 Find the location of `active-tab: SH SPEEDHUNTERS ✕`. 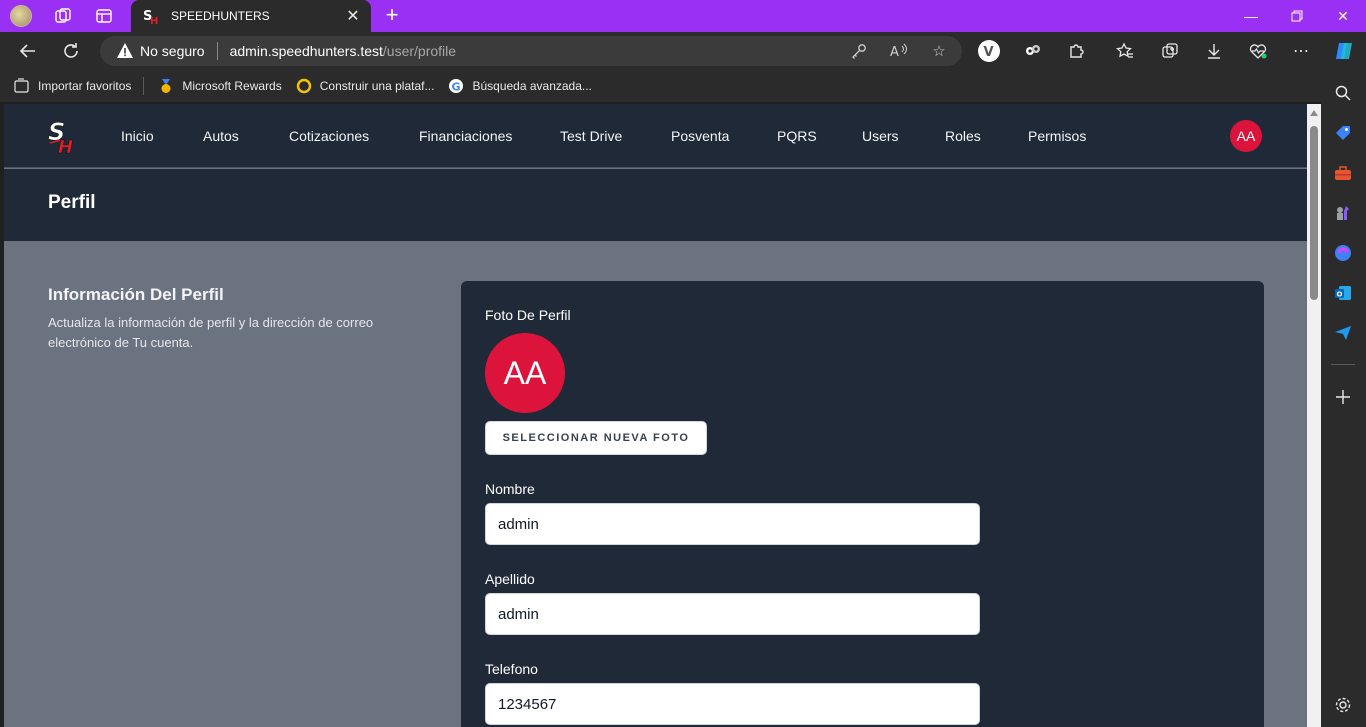

active-tab: SH SPEEDHUNTERS ✕ is located at coordinates (251, 16).